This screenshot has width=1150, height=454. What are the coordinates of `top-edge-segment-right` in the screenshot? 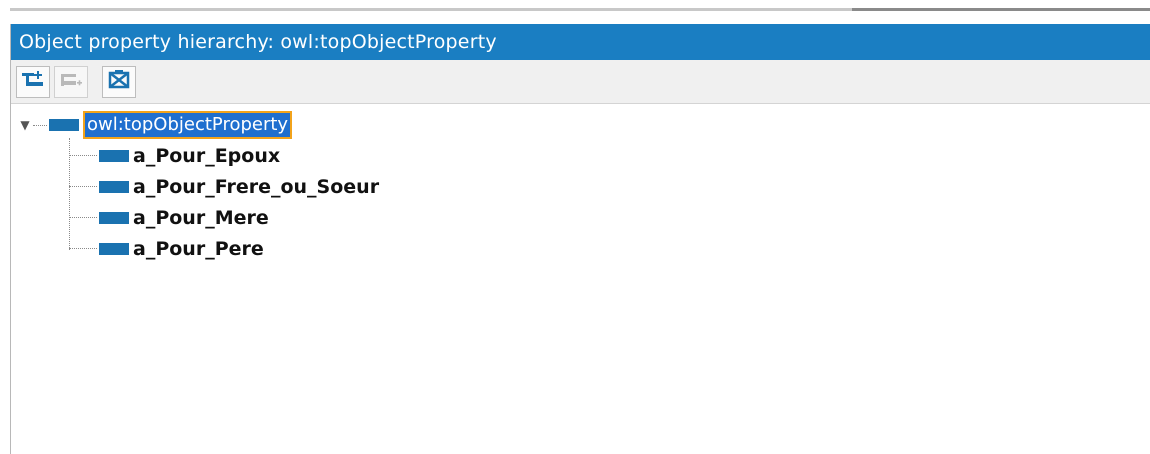 It's located at (1001, 9).